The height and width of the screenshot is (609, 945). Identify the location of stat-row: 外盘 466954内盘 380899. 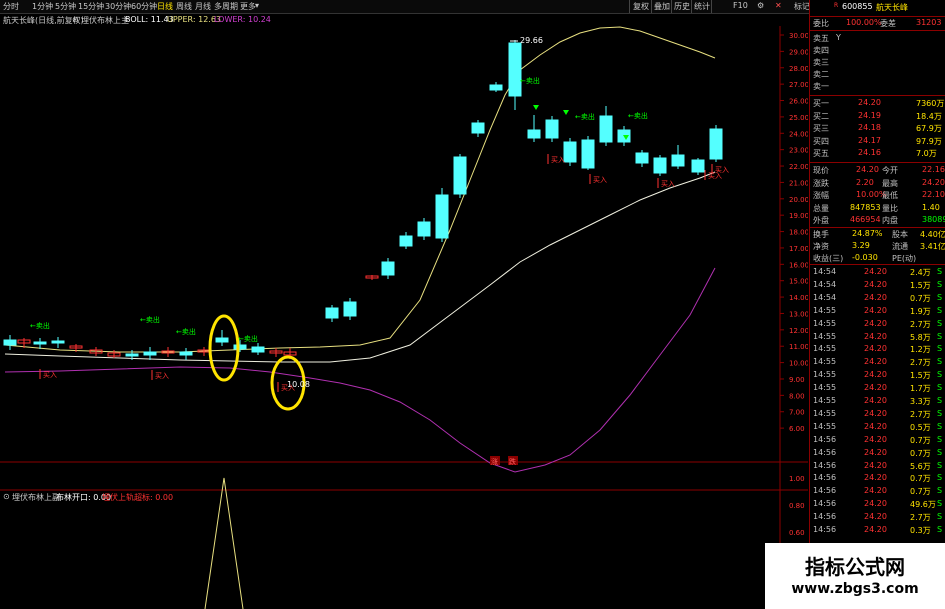
(877, 220).